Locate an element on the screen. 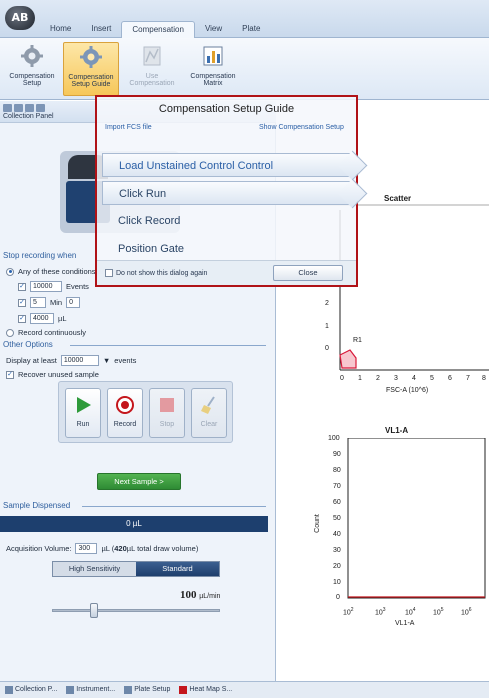 The width and height of the screenshot is (489, 698). step-position-gate: Position Gate is located at coordinates (227, 249).